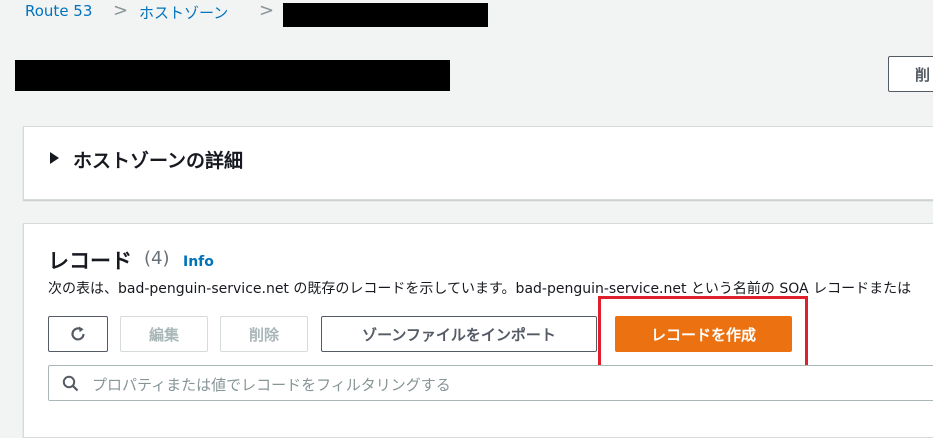 The image size is (933, 438). Describe the element at coordinates (157, 258) in the screenshot. I see `records-count: (4)` at that location.